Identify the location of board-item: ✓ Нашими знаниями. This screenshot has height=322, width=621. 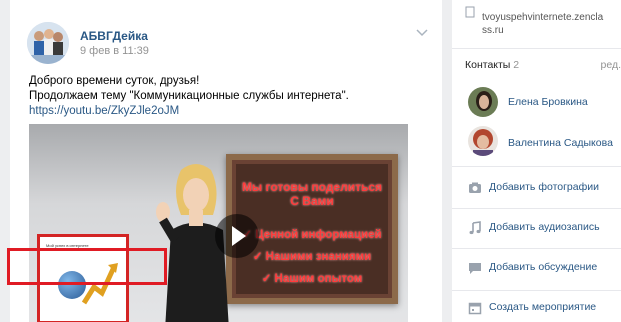
(312, 257).